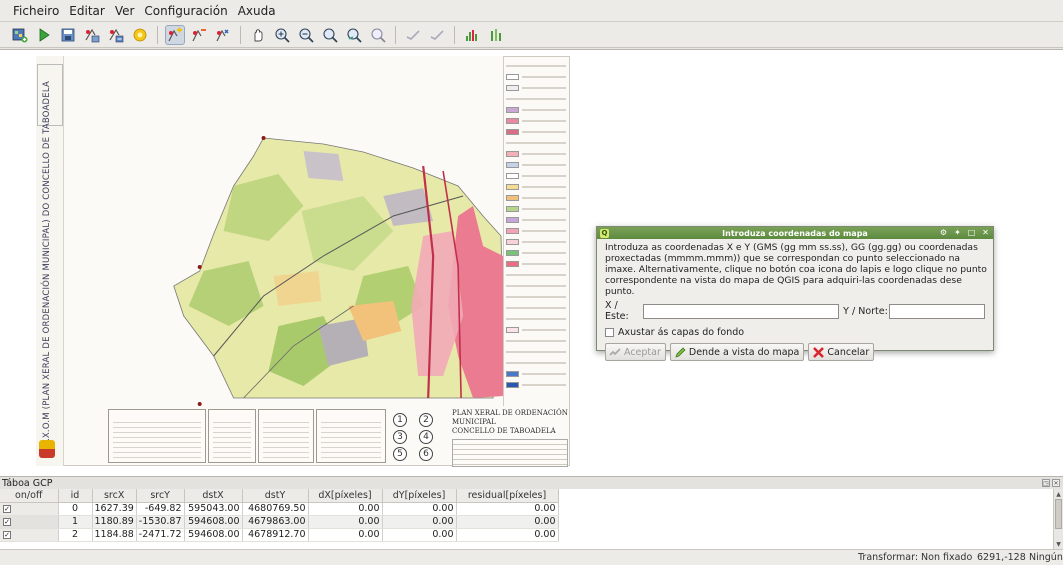 The height and width of the screenshot is (565, 1063). I want to click on menu-bar: Ficheiro Editar Ver Configuración Axuda, so click(531, 11).